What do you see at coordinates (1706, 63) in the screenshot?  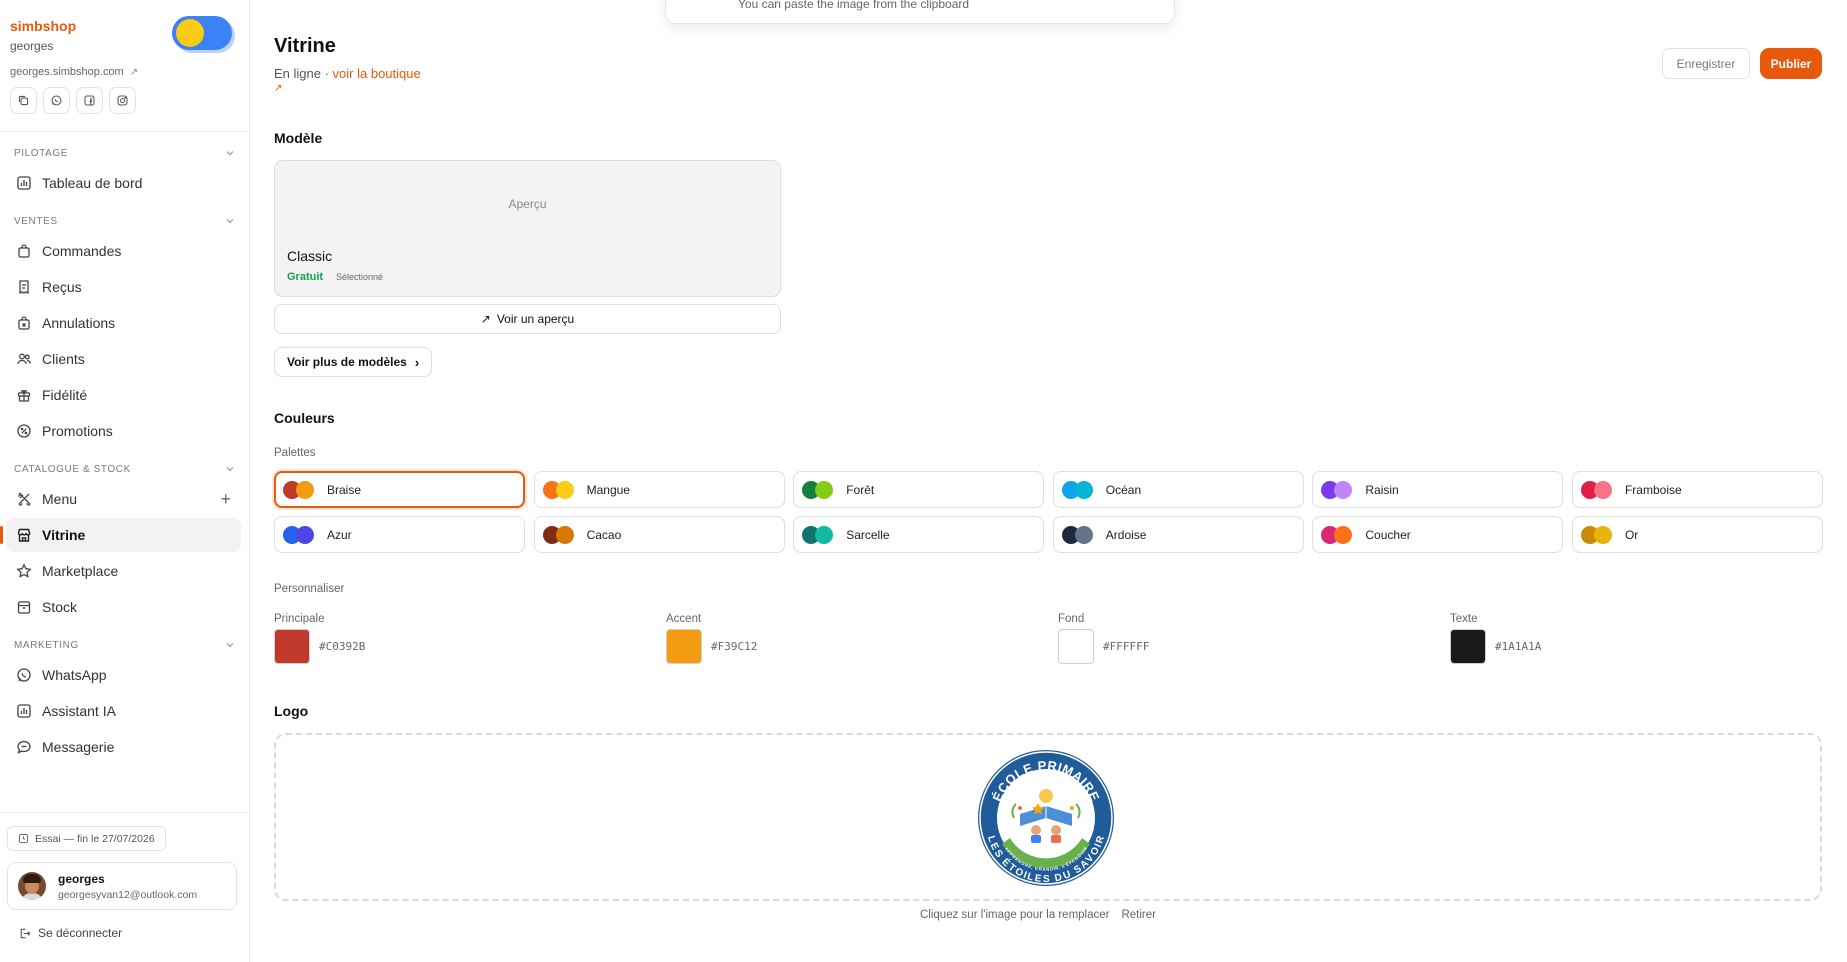 I see `save-button: Enregistrer` at bounding box center [1706, 63].